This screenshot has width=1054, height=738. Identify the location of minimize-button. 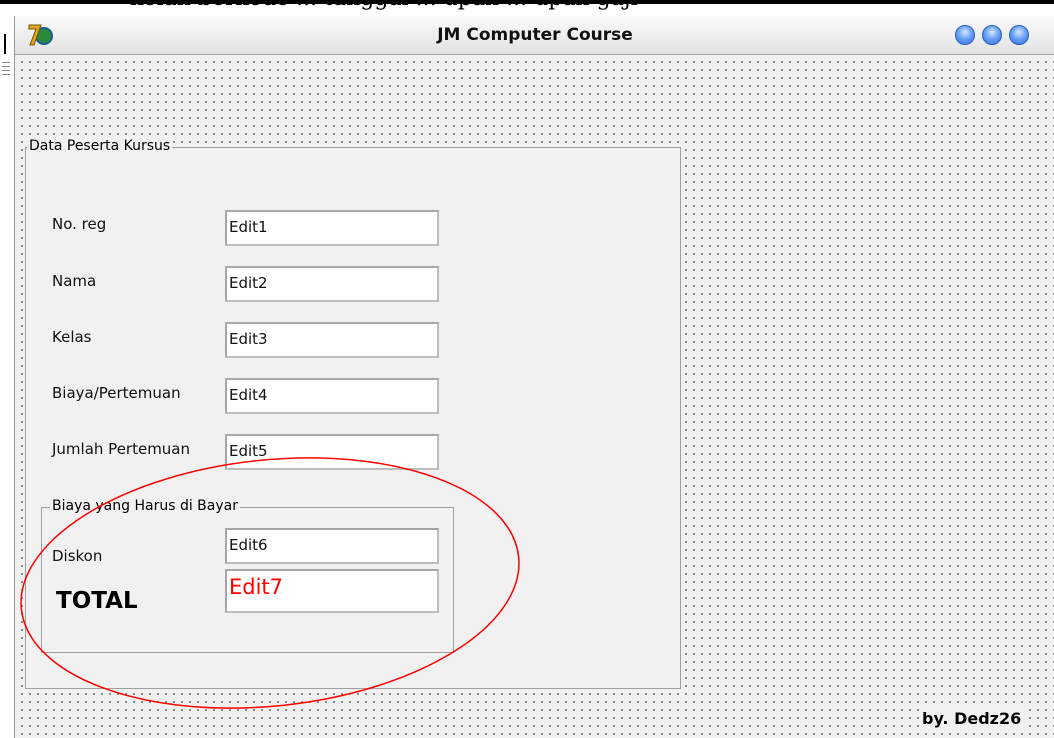
(965, 35).